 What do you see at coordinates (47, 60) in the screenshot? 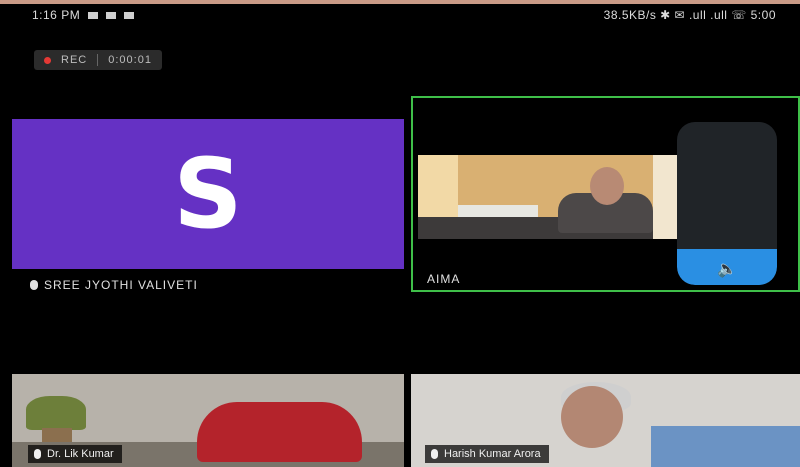
I see `record-dot-icon` at bounding box center [47, 60].